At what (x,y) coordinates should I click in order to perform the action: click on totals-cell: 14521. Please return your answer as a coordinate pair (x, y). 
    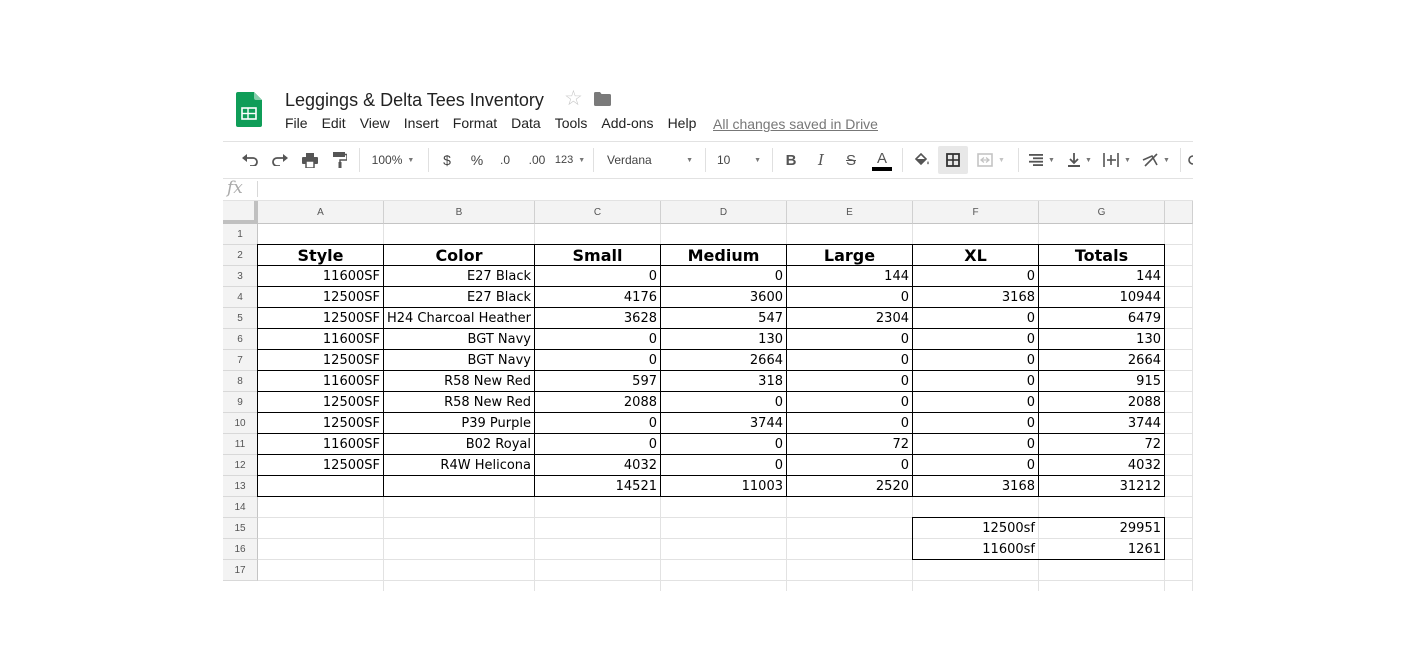
    Looking at the image, I should click on (597, 486).